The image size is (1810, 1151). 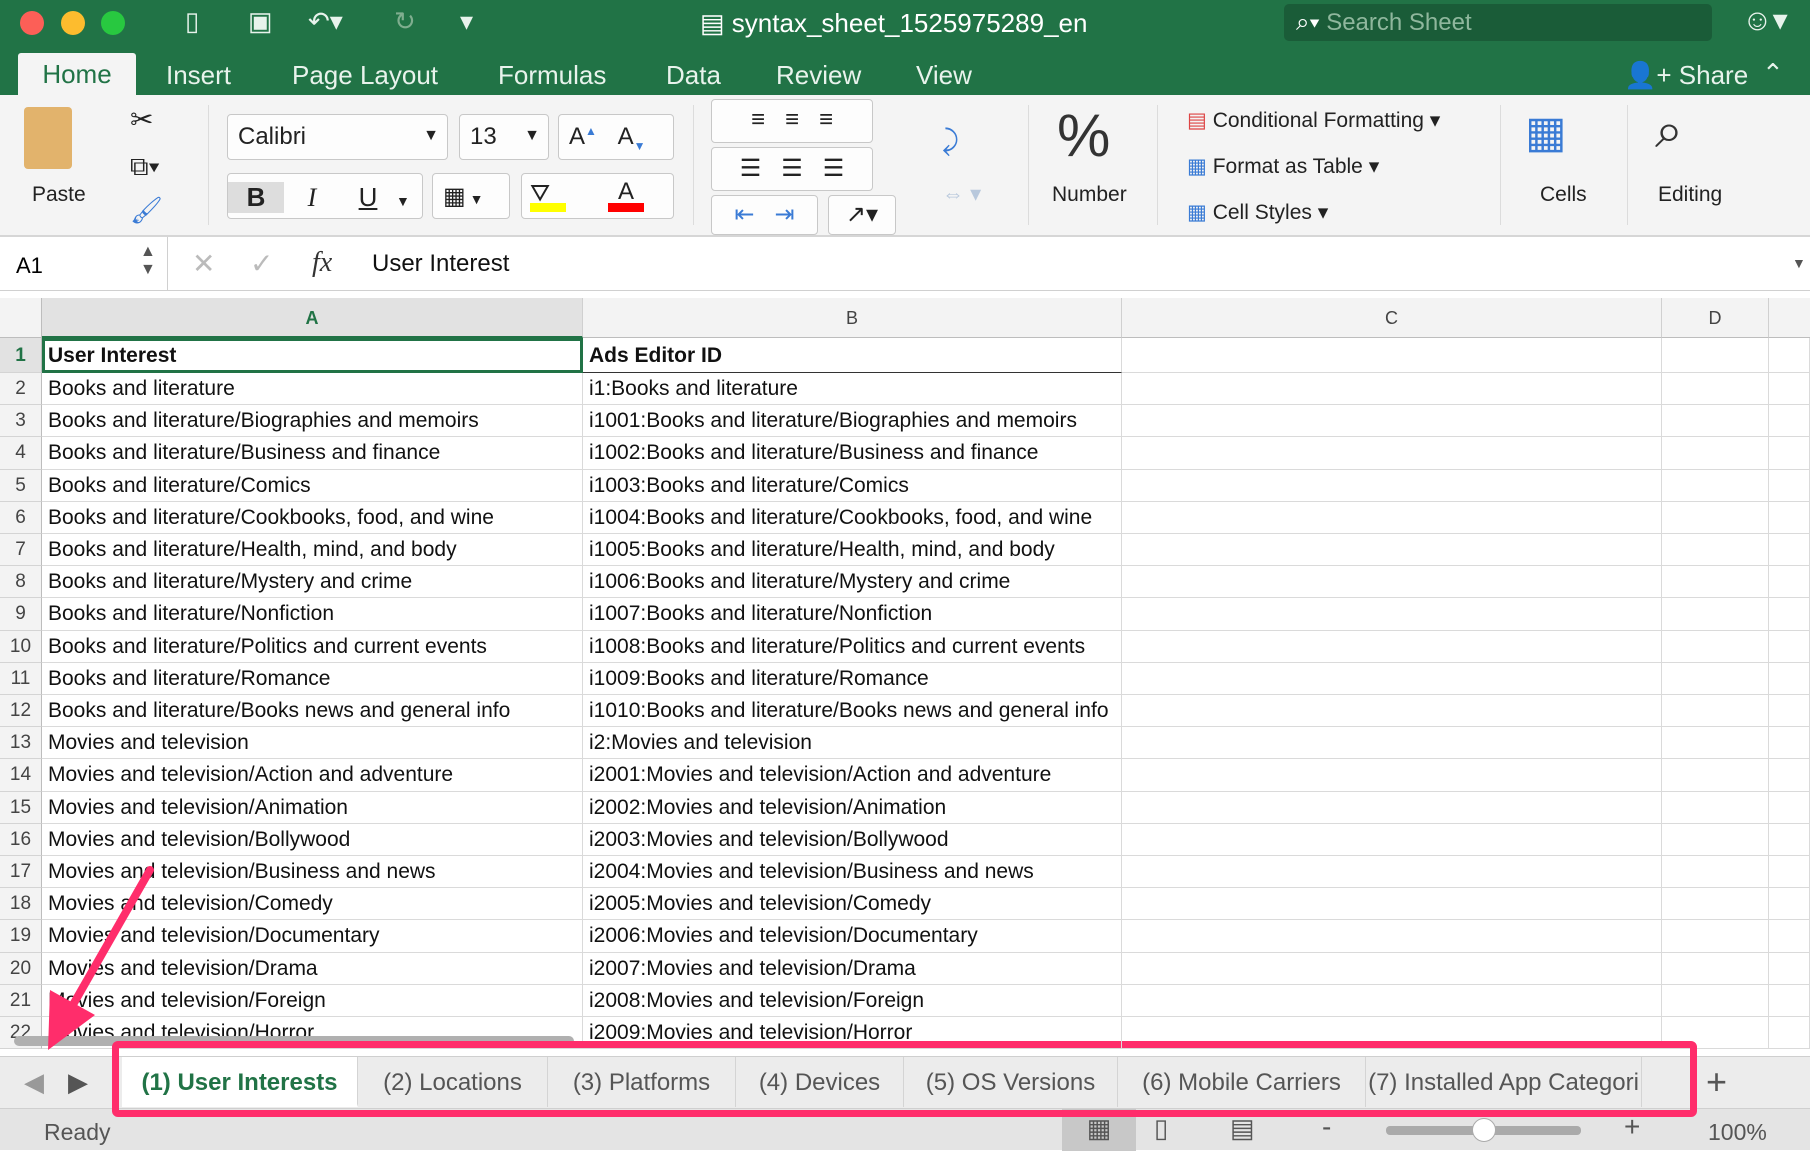 I want to click on row-header: 12, so click(x=21, y=711).